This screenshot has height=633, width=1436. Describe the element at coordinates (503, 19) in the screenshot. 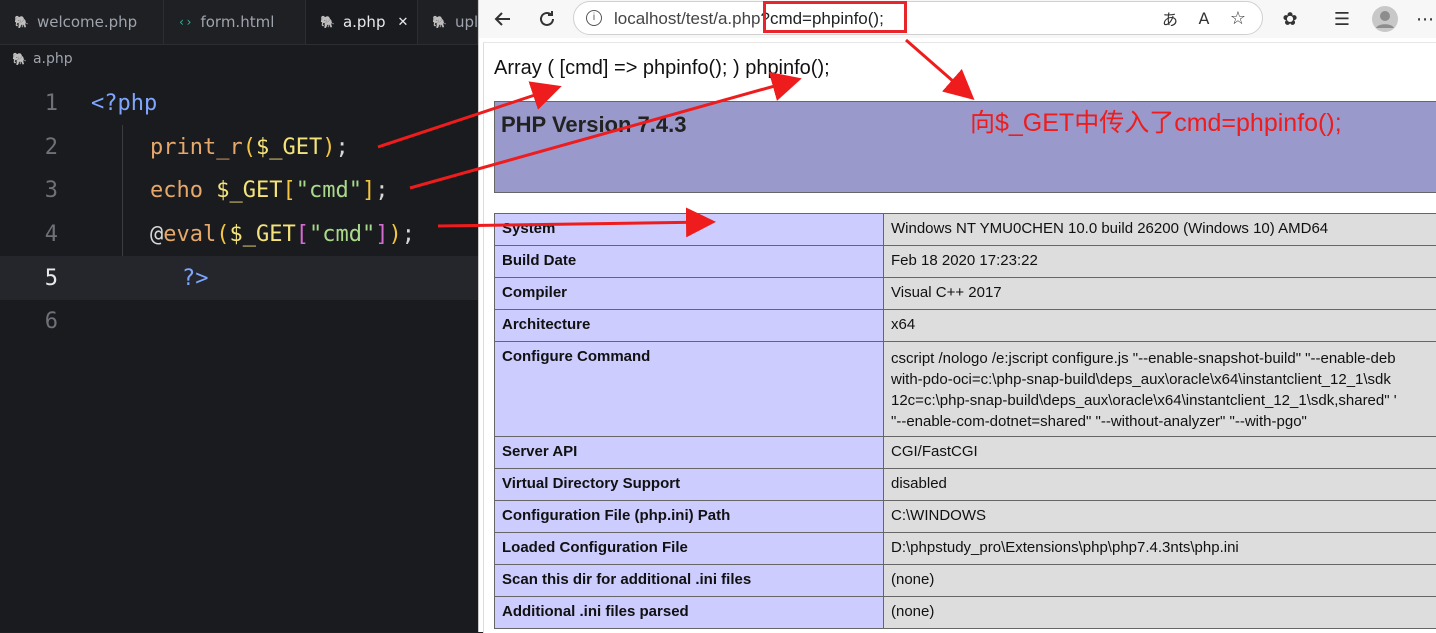

I see `back-arrow-icon` at that location.